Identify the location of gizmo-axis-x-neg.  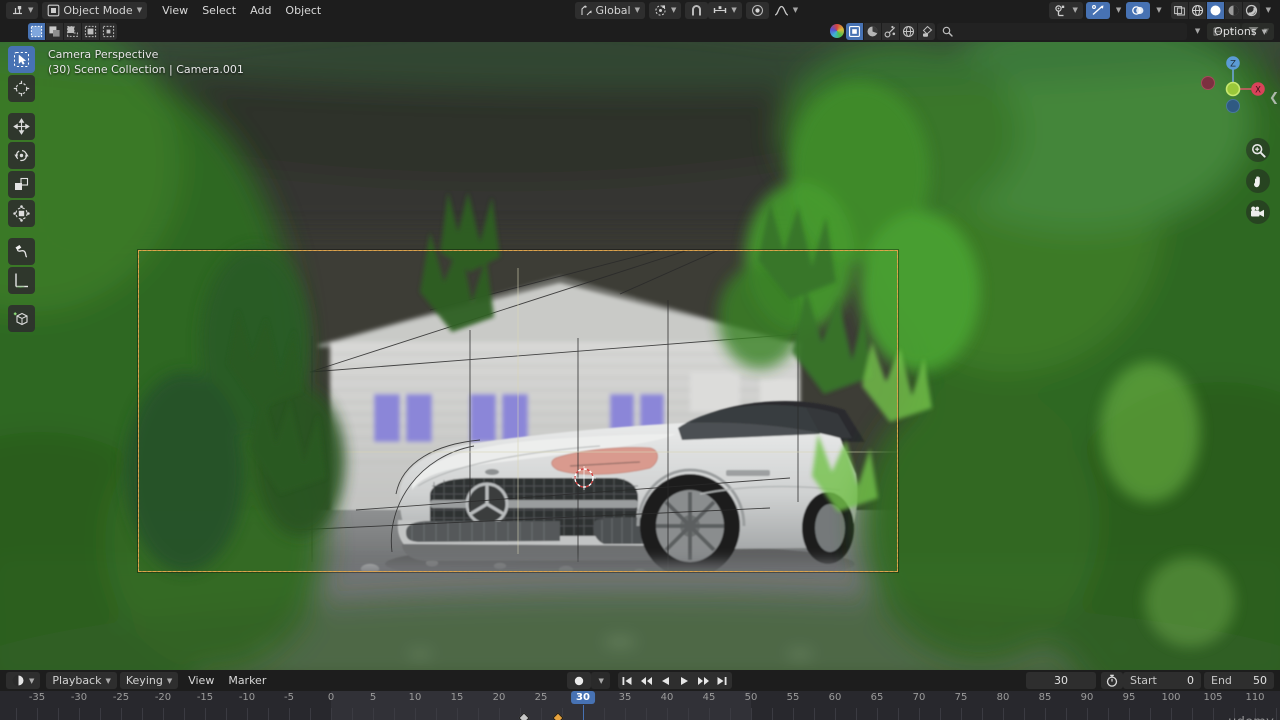
(1208, 83).